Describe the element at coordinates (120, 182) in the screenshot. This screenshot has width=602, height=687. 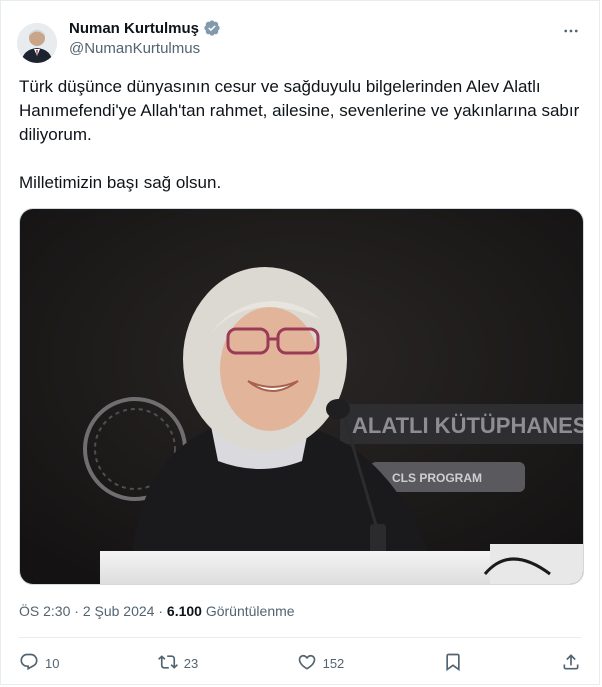
I see `tweet-paragraph-2: Milletimizin başı sağ olsun.` at that location.